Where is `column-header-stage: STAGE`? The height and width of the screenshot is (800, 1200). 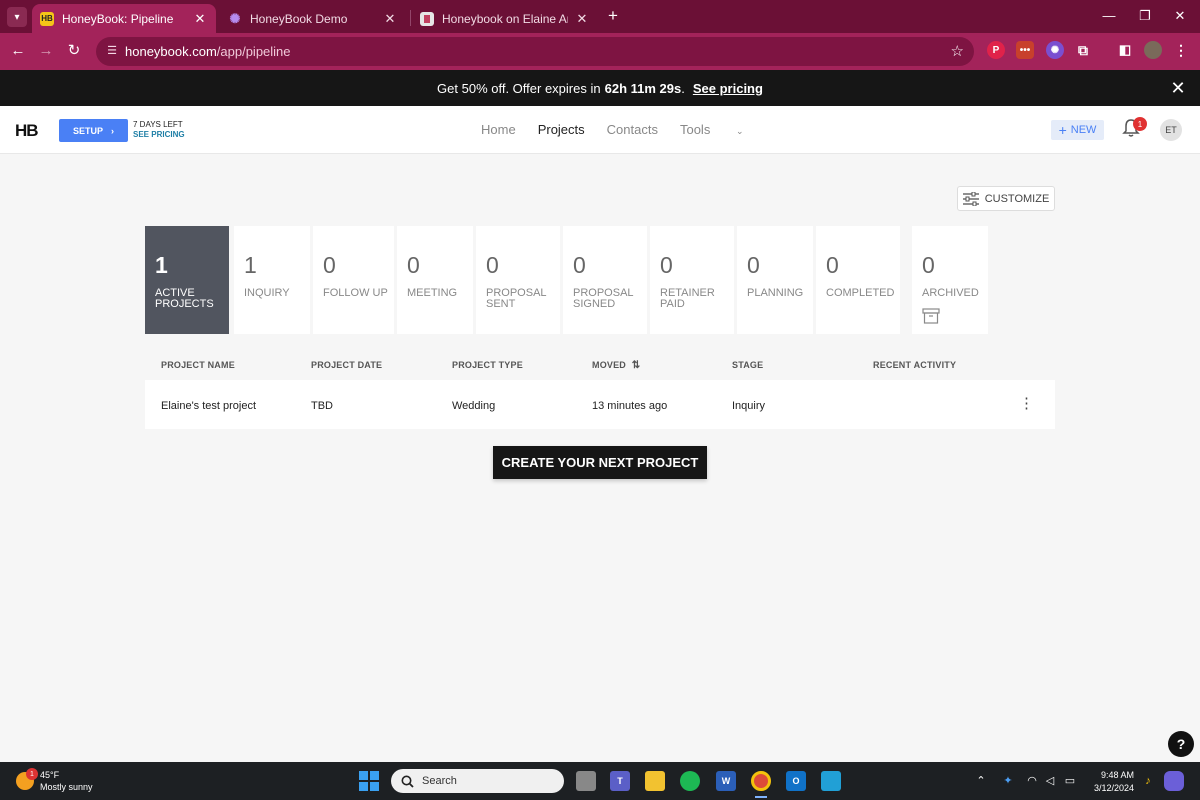
column-header-stage: STAGE is located at coordinates (747, 365).